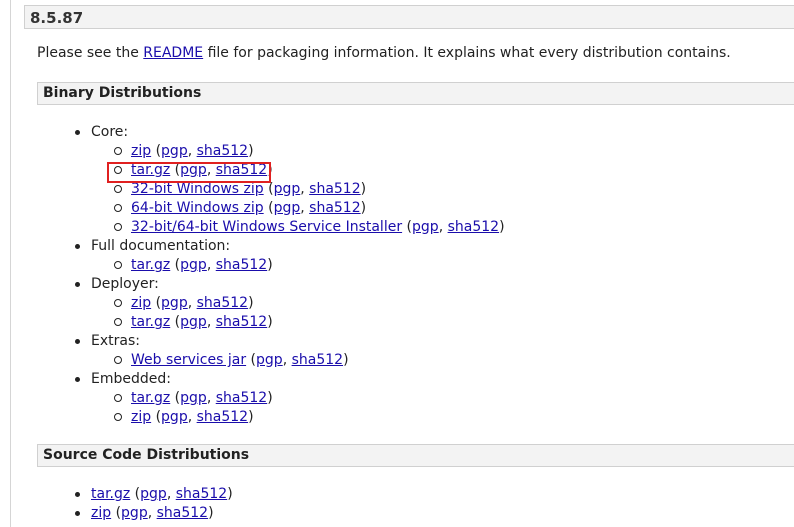  Describe the element at coordinates (415, 455) in the screenshot. I see `source-code-distributions-header: Source Code Distributions` at that location.